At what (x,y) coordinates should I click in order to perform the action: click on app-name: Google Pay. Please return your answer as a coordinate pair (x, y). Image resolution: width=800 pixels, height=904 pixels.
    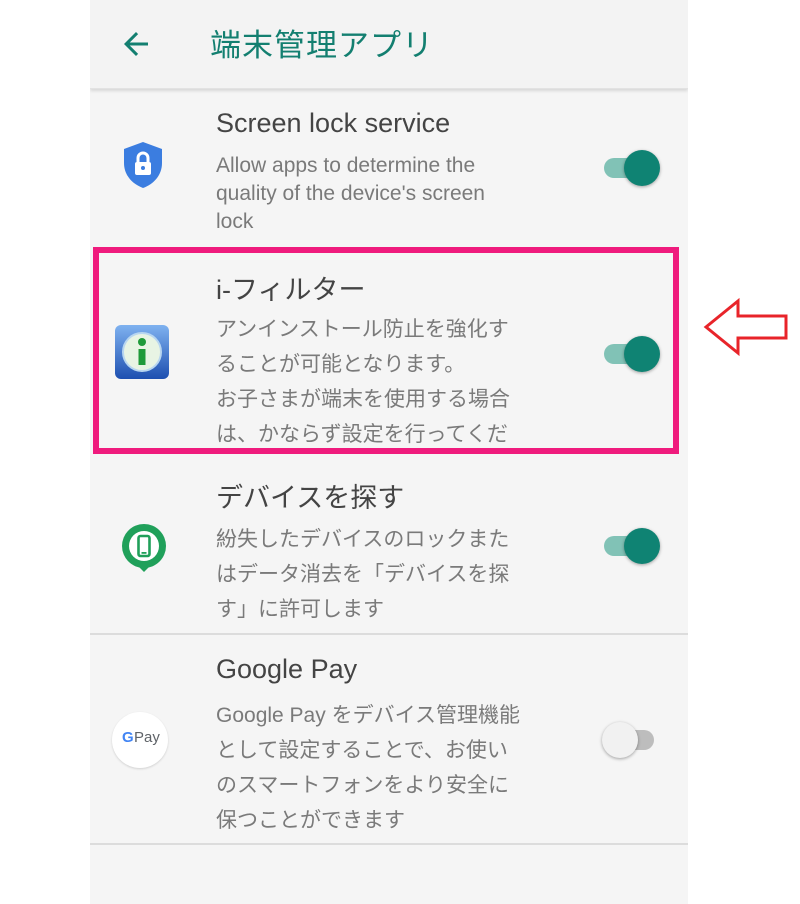
    Looking at the image, I should click on (287, 669).